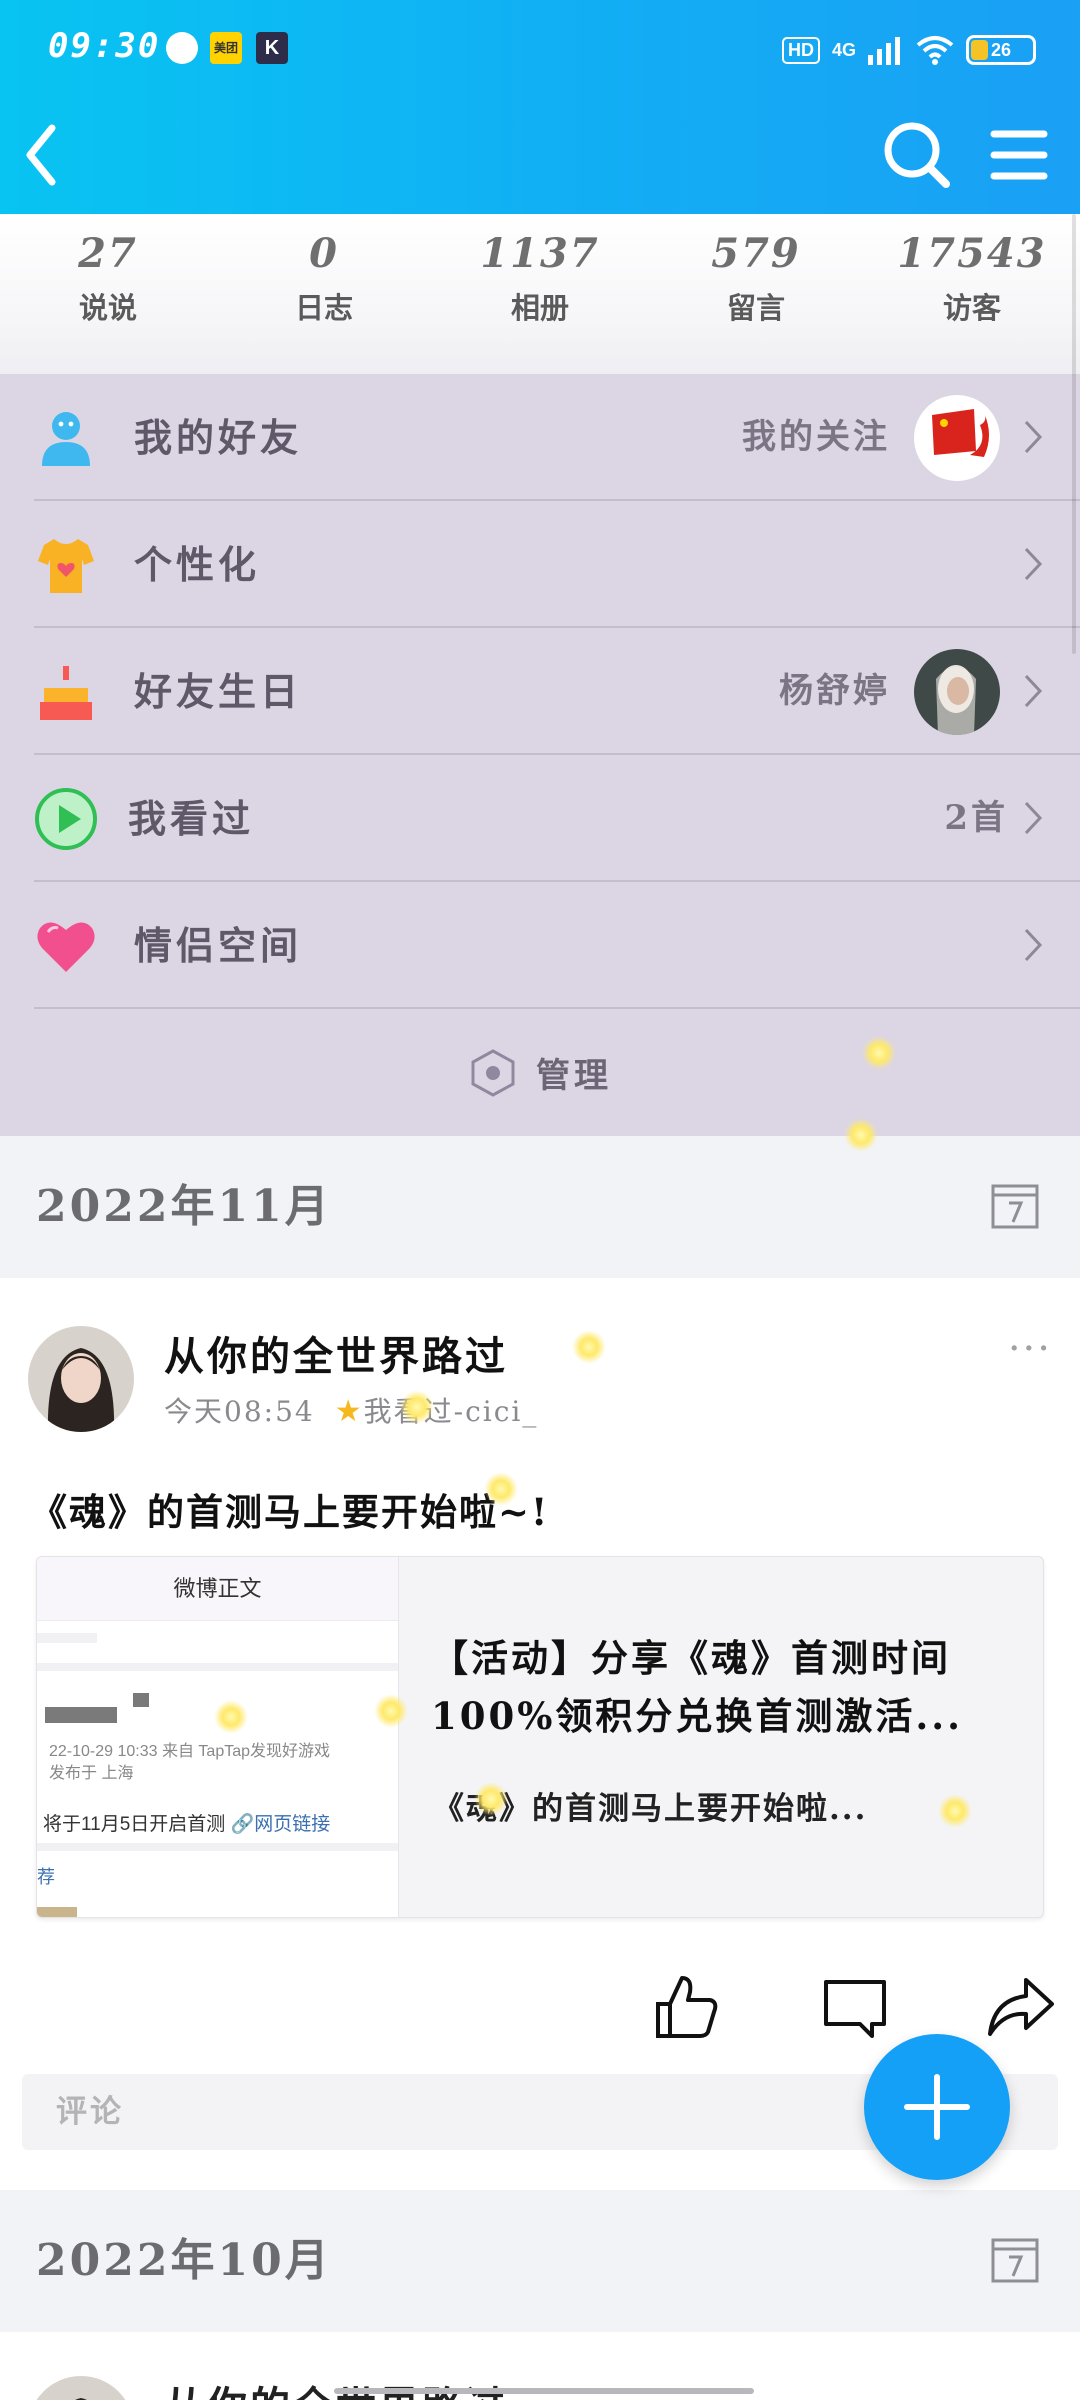  I want to click on network-type: 4G, so click(843, 49).